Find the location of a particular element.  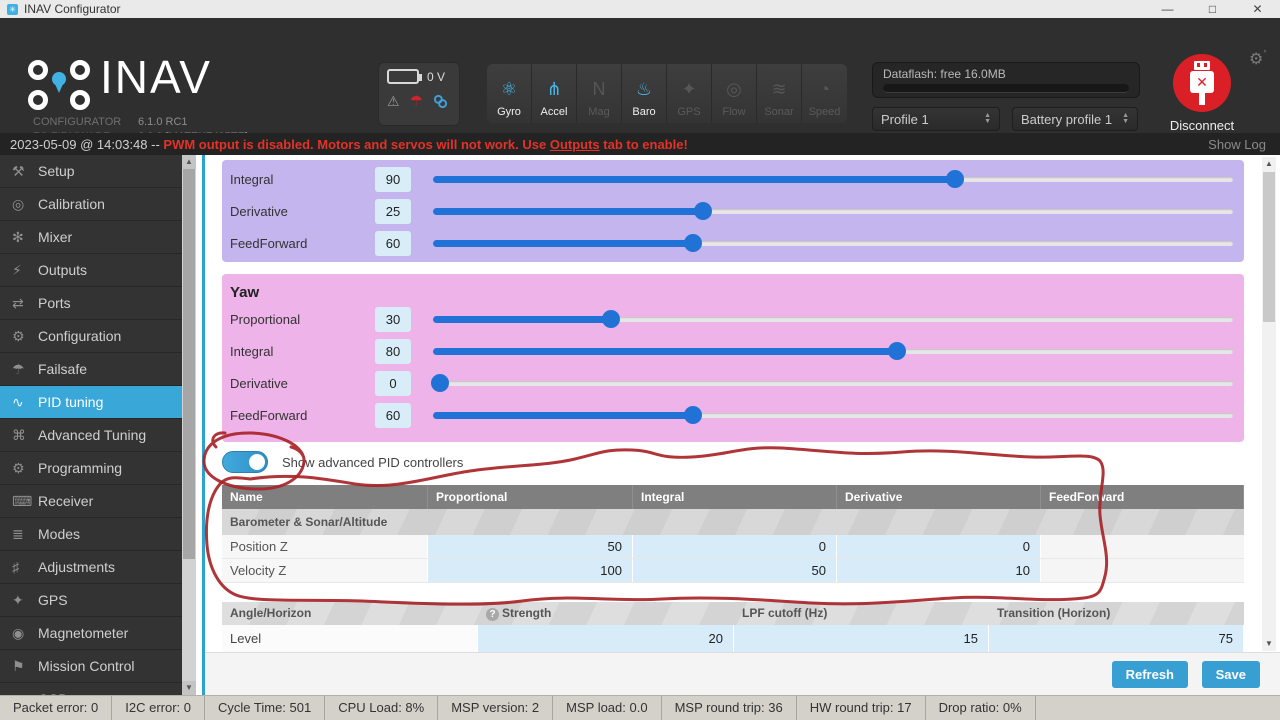

pwm-warning-text-tail: tab to enable! is located at coordinates (643, 144).